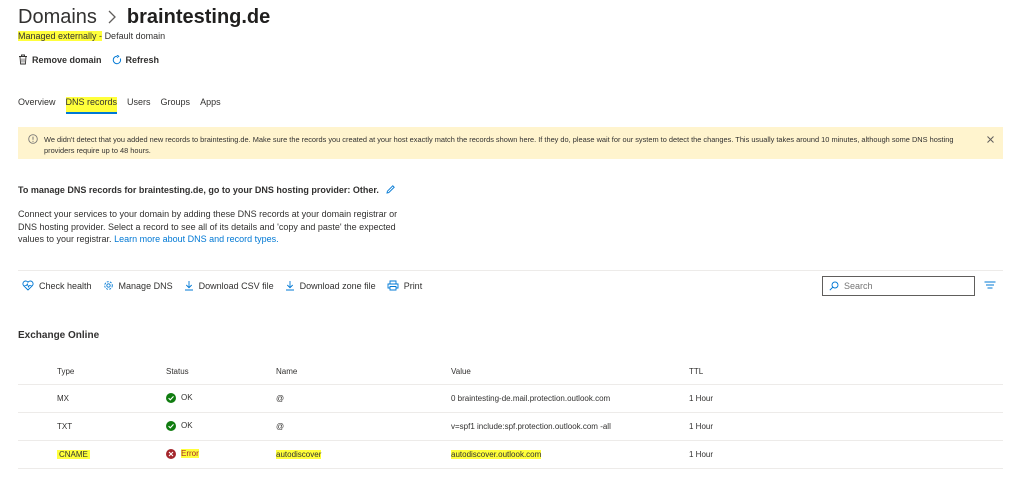 The image size is (1024, 485). What do you see at coordinates (91, 105) in the screenshot?
I see `tab-dns-records: DNS records` at bounding box center [91, 105].